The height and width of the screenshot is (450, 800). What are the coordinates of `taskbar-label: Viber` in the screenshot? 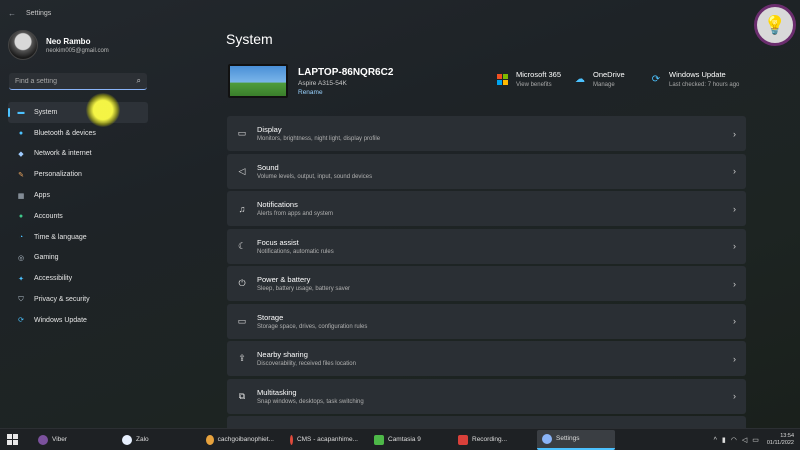 It's located at (60, 439).